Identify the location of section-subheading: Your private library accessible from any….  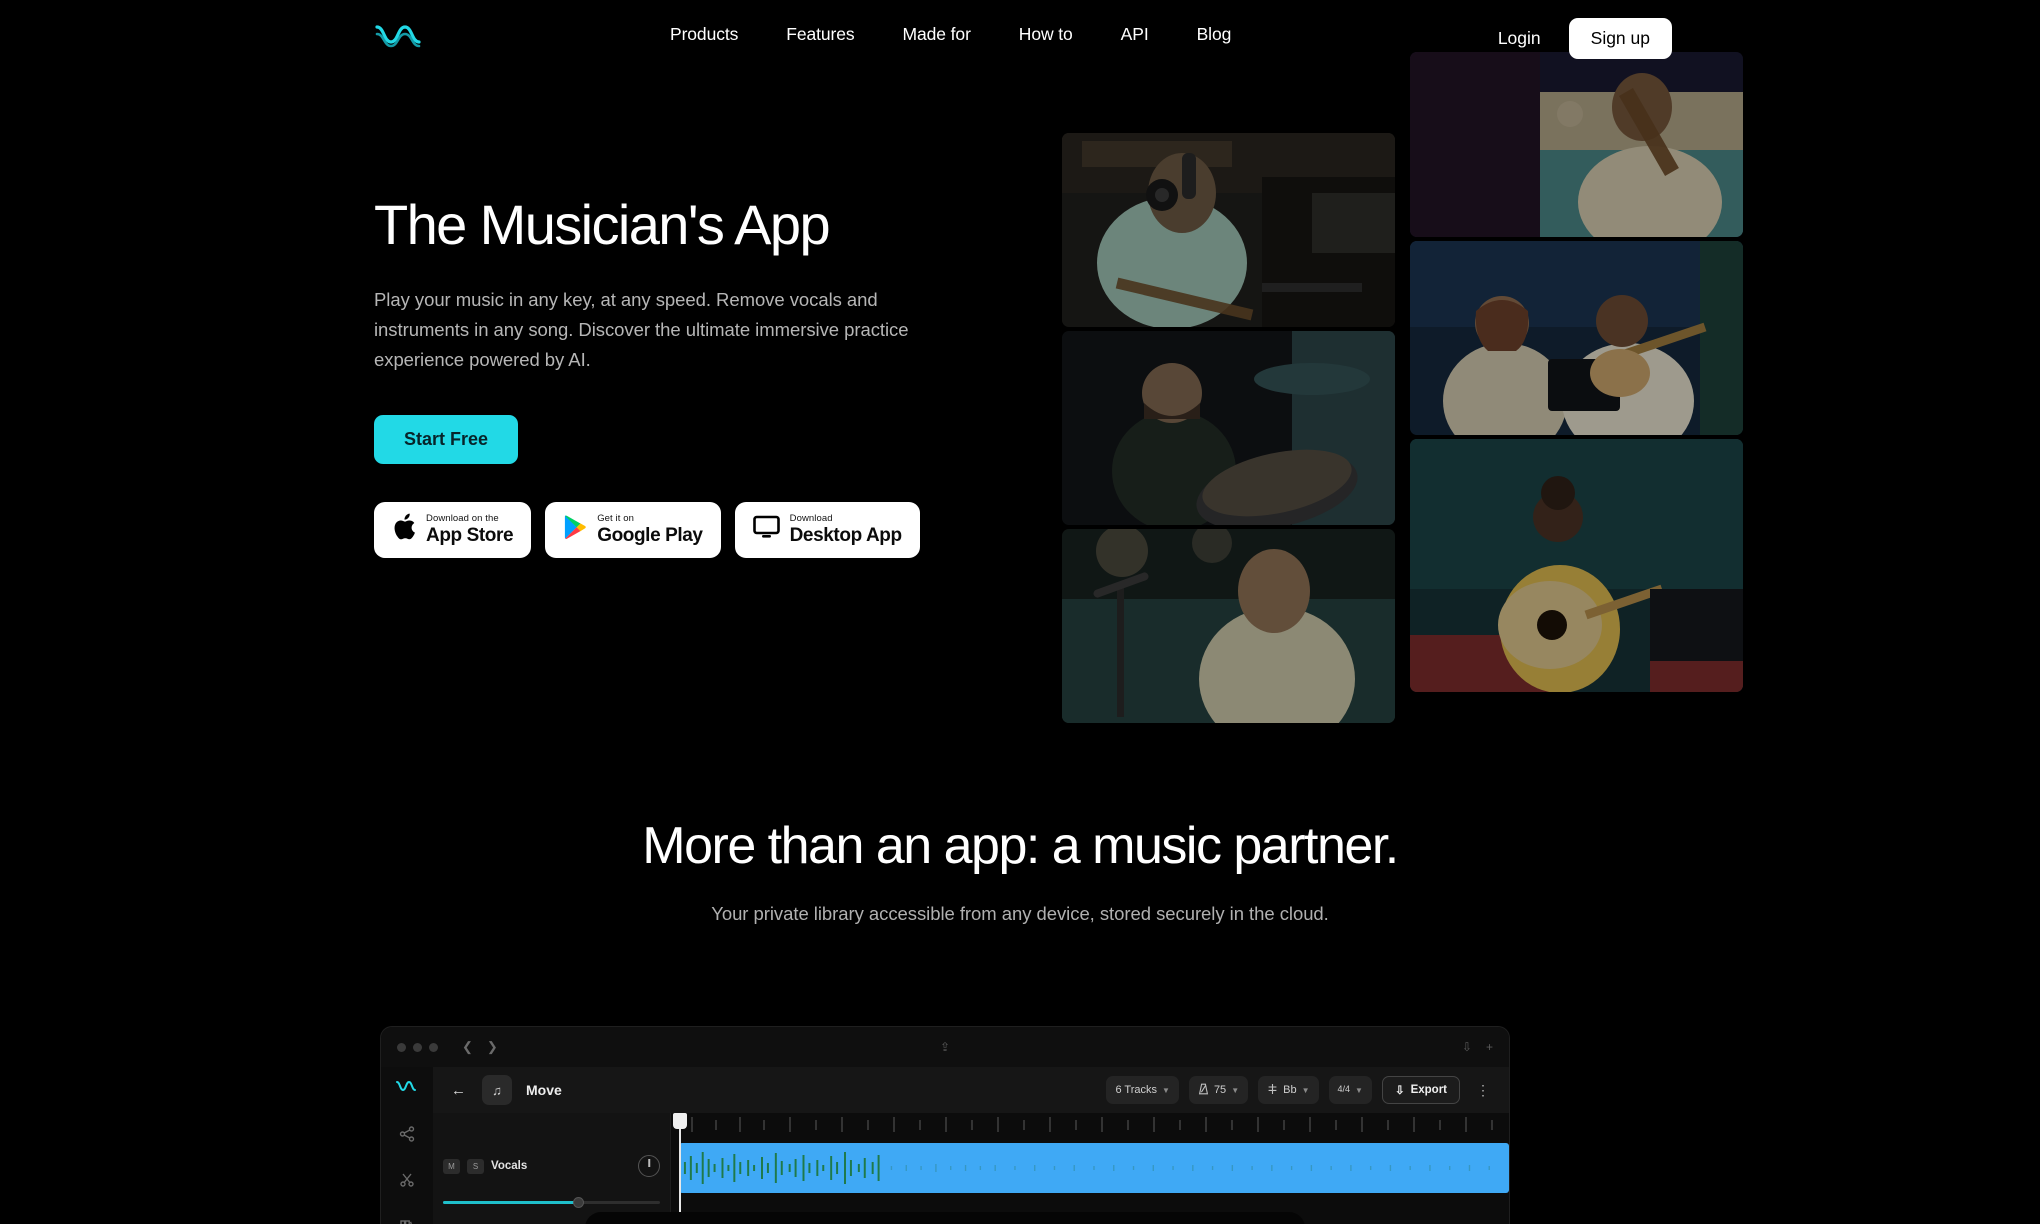
(1020, 914).